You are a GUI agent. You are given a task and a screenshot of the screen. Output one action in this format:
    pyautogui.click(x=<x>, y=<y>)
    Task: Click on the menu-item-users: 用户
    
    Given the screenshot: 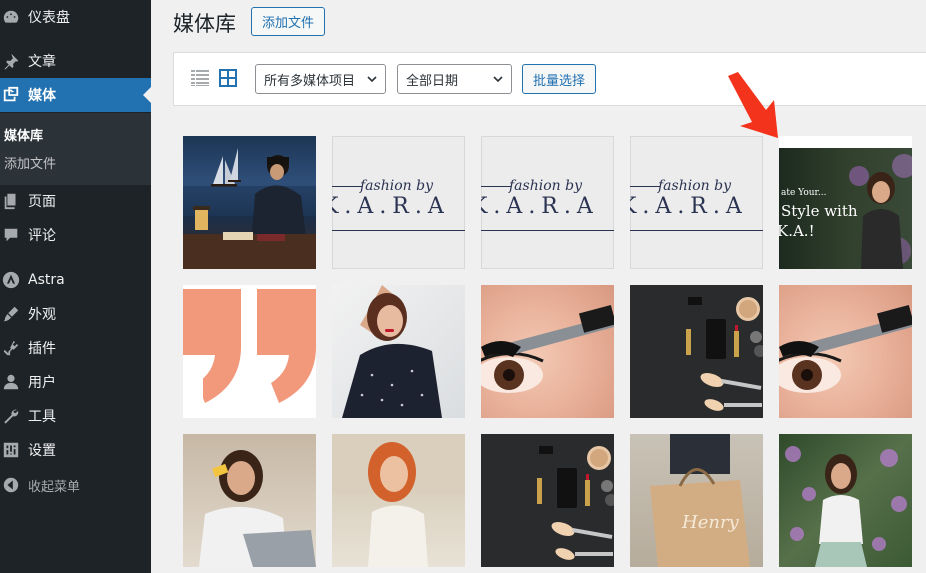 What is the action you would take?
    pyautogui.click(x=75, y=382)
    